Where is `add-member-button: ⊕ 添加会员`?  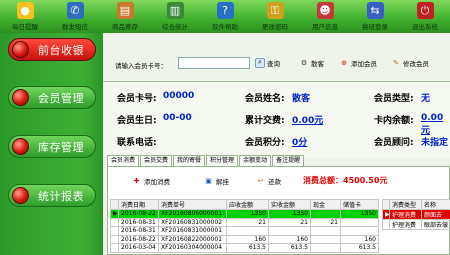 add-member-button: ⊕ 添加会员 is located at coordinates (358, 62).